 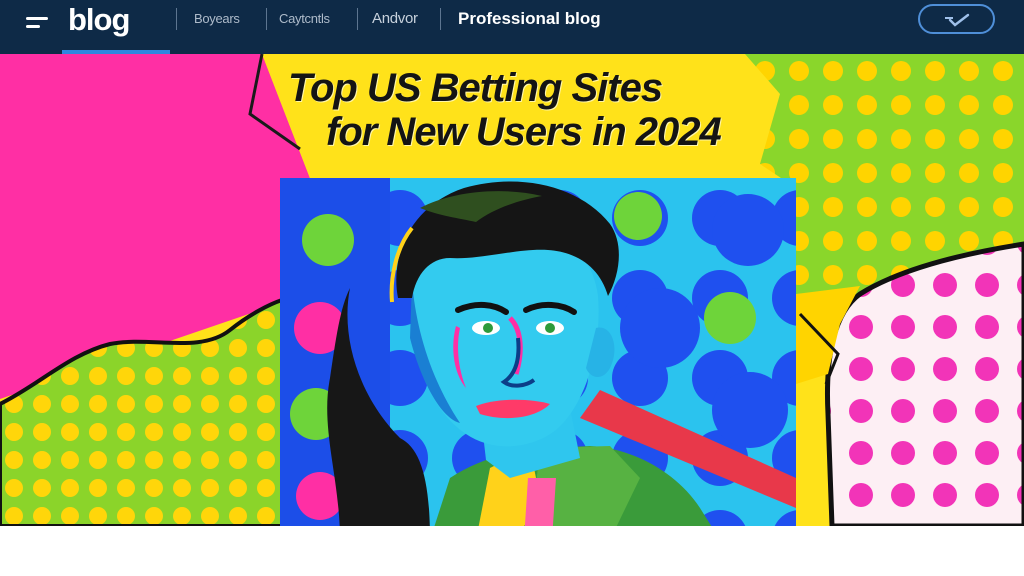 I want to click on hero-headline-line-1: Top US Betting Sites, so click(x=475, y=88).